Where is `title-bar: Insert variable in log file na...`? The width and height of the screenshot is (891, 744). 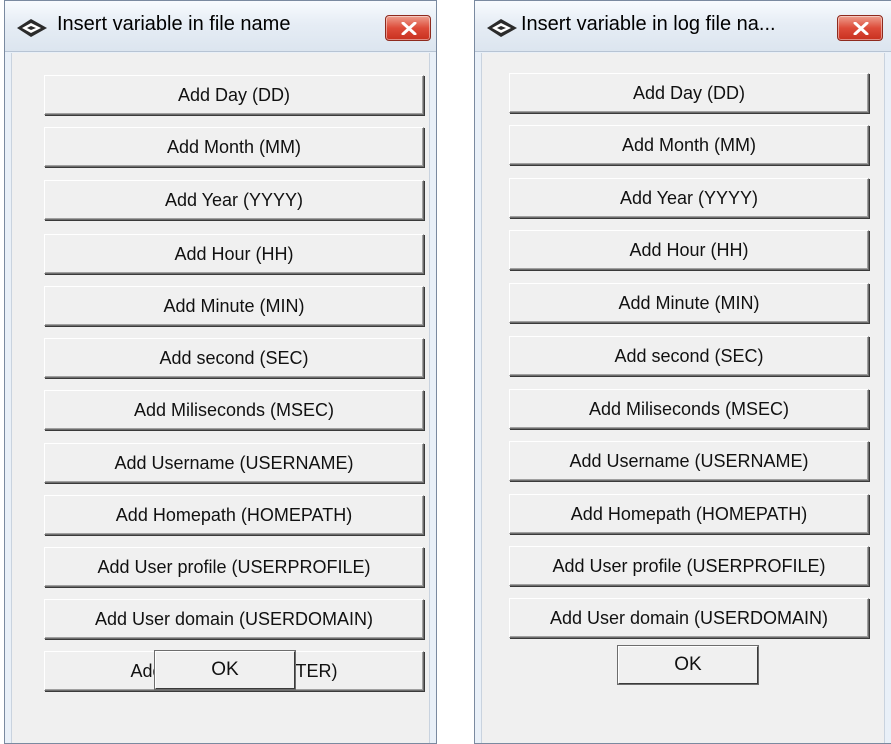
title-bar: Insert variable in log file na... is located at coordinates (683, 26).